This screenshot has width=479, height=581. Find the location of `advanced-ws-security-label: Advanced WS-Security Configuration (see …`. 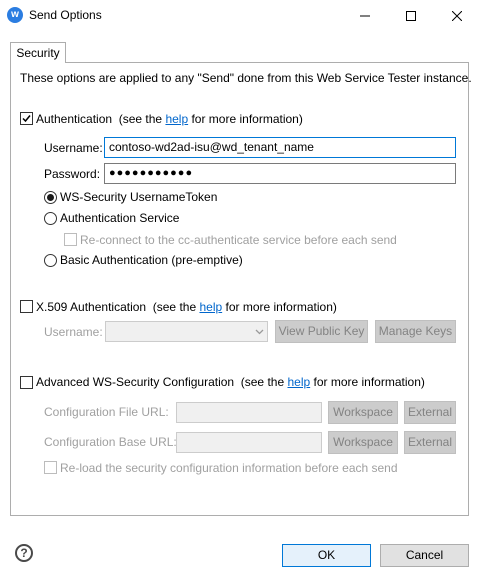

advanced-ws-security-label: Advanced WS-Security Configuration (see … is located at coordinates (230, 382).